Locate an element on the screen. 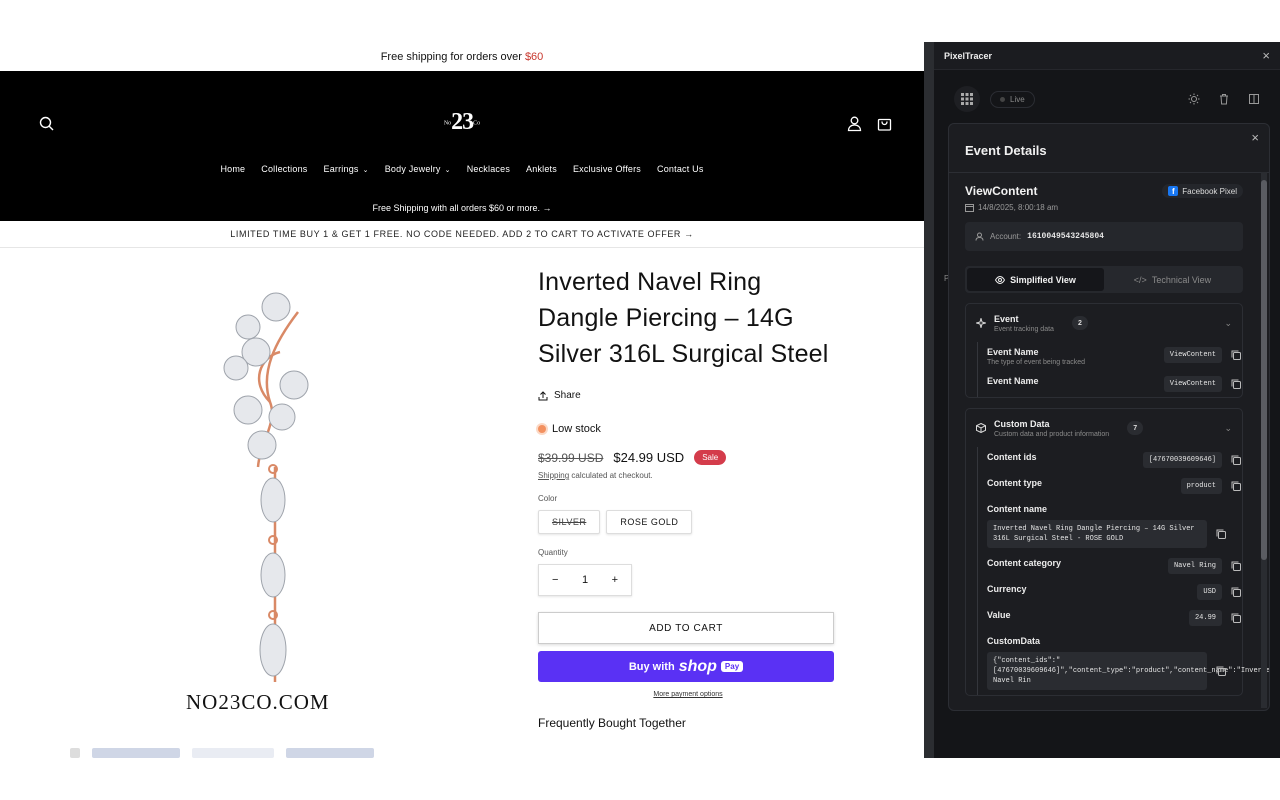 This screenshot has width=1280, height=800. product-image is located at coordinates (275, 497).